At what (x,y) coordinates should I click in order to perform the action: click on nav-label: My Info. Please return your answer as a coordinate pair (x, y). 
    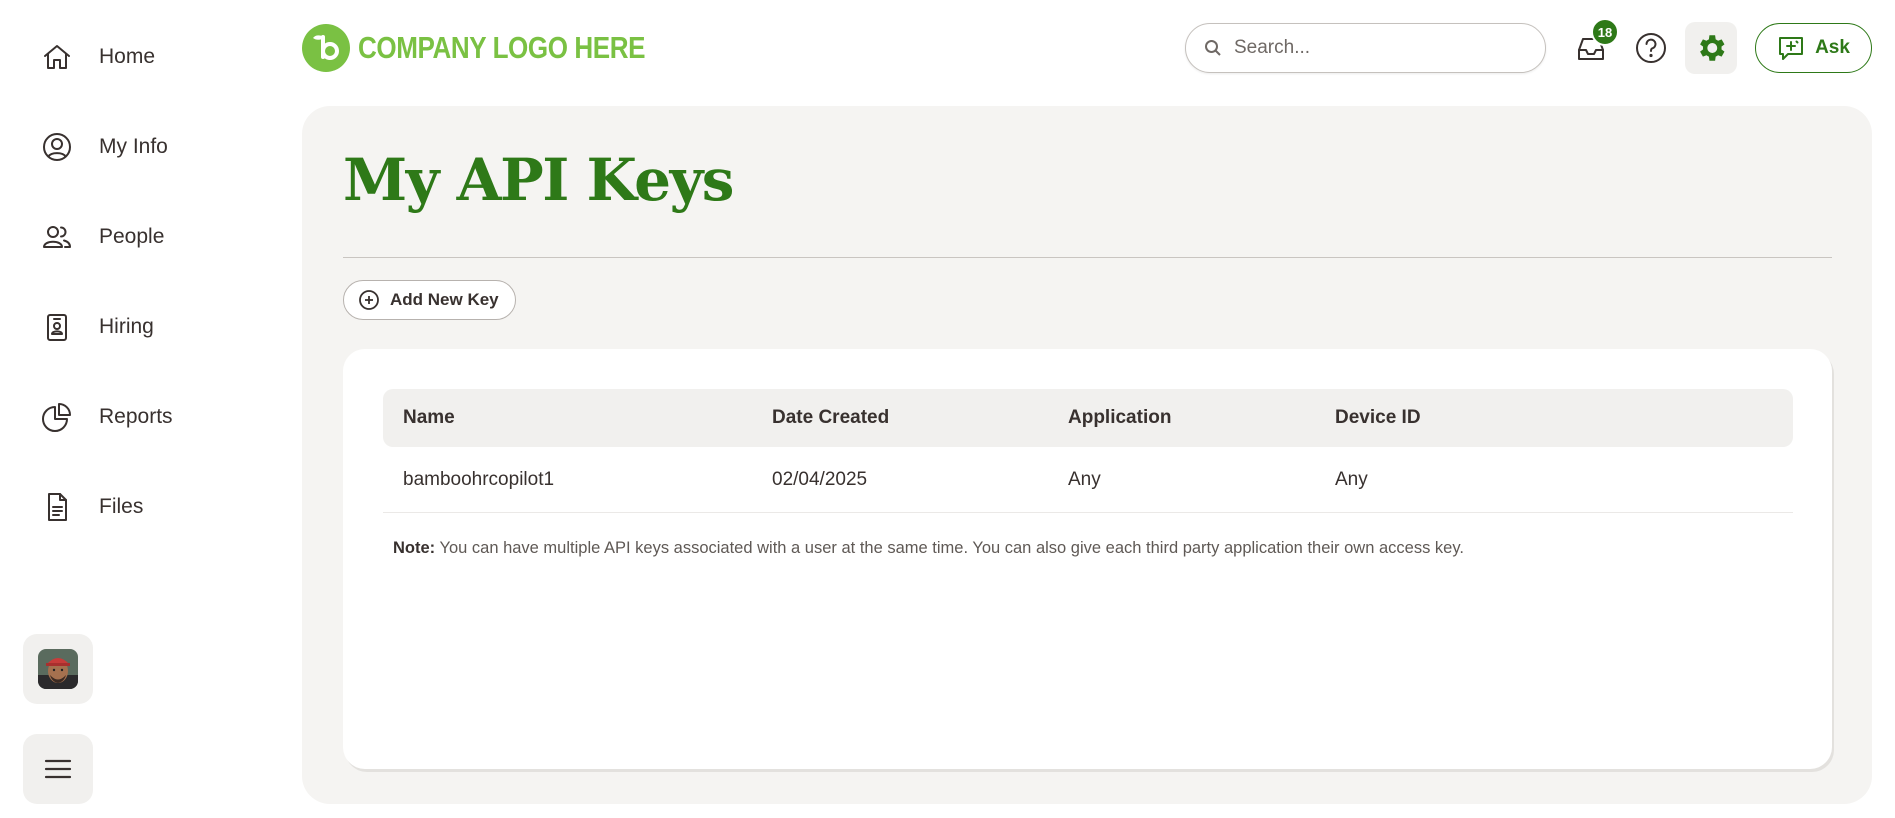
    Looking at the image, I should click on (133, 146).